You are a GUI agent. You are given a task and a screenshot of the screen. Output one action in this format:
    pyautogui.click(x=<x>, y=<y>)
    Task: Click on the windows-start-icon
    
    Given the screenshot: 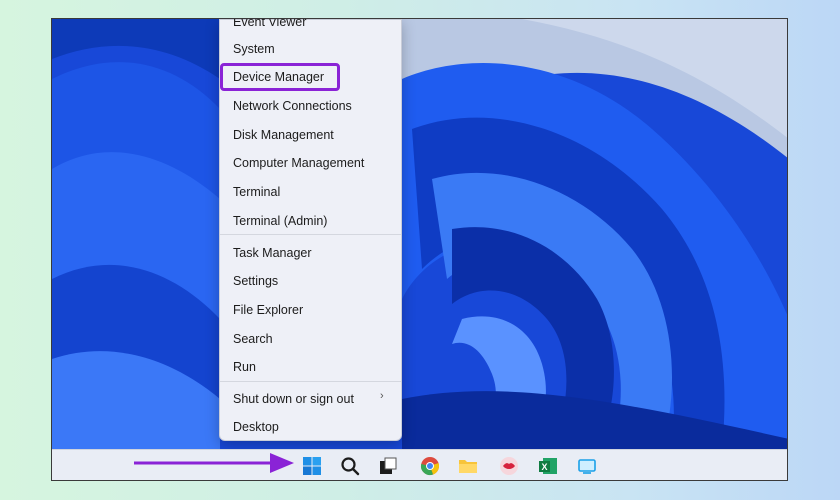 What is the action you would take?
    pyautogui.click(x=312, y=466)
    